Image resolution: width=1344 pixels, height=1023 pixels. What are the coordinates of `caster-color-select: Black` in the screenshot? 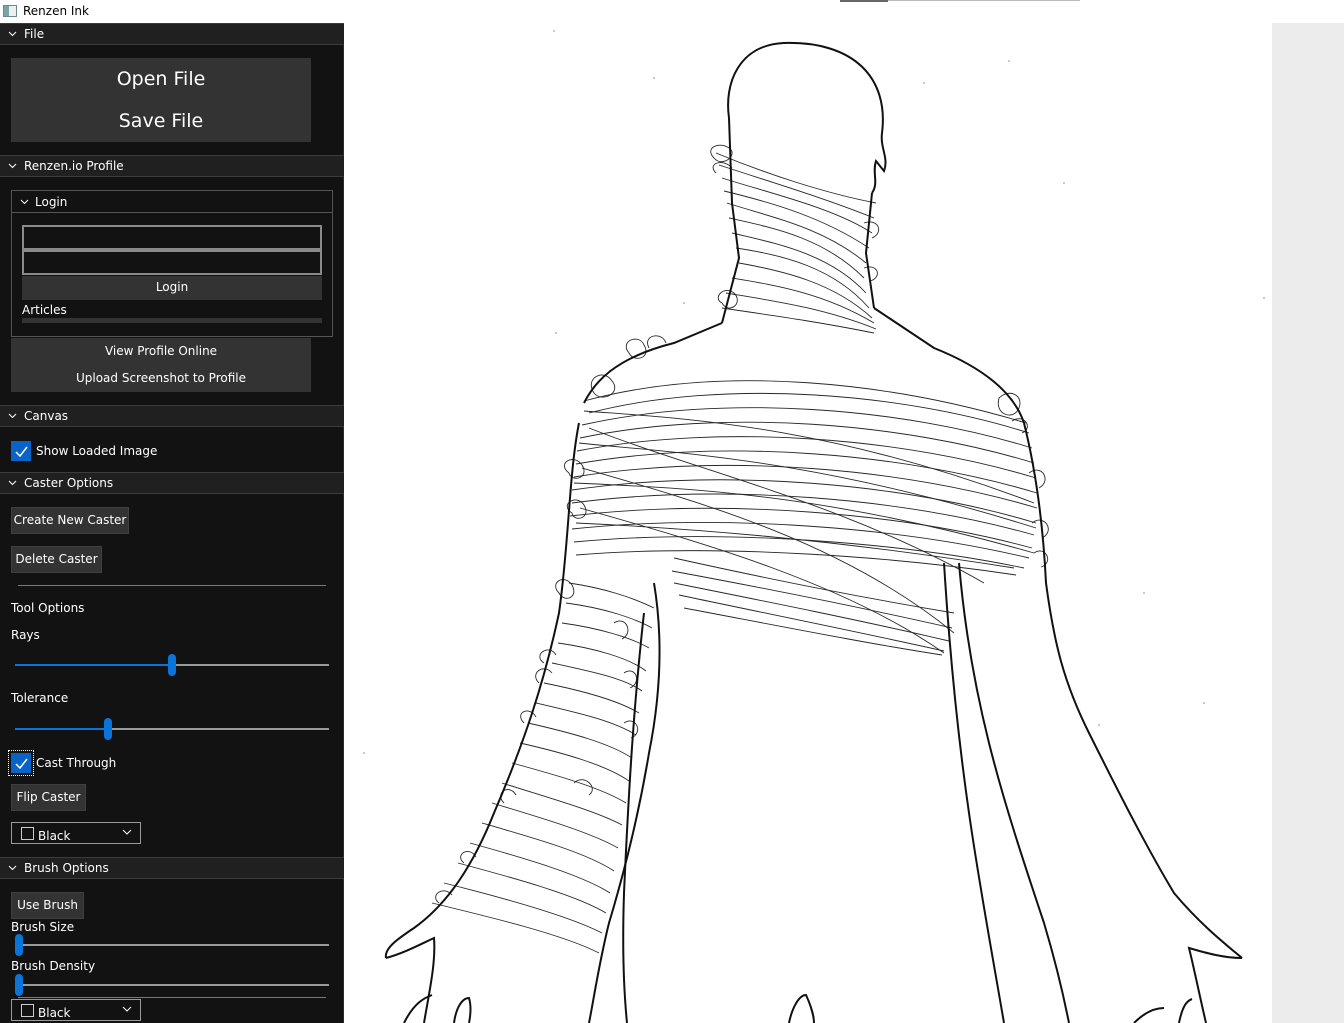 It's located at (76, 833).